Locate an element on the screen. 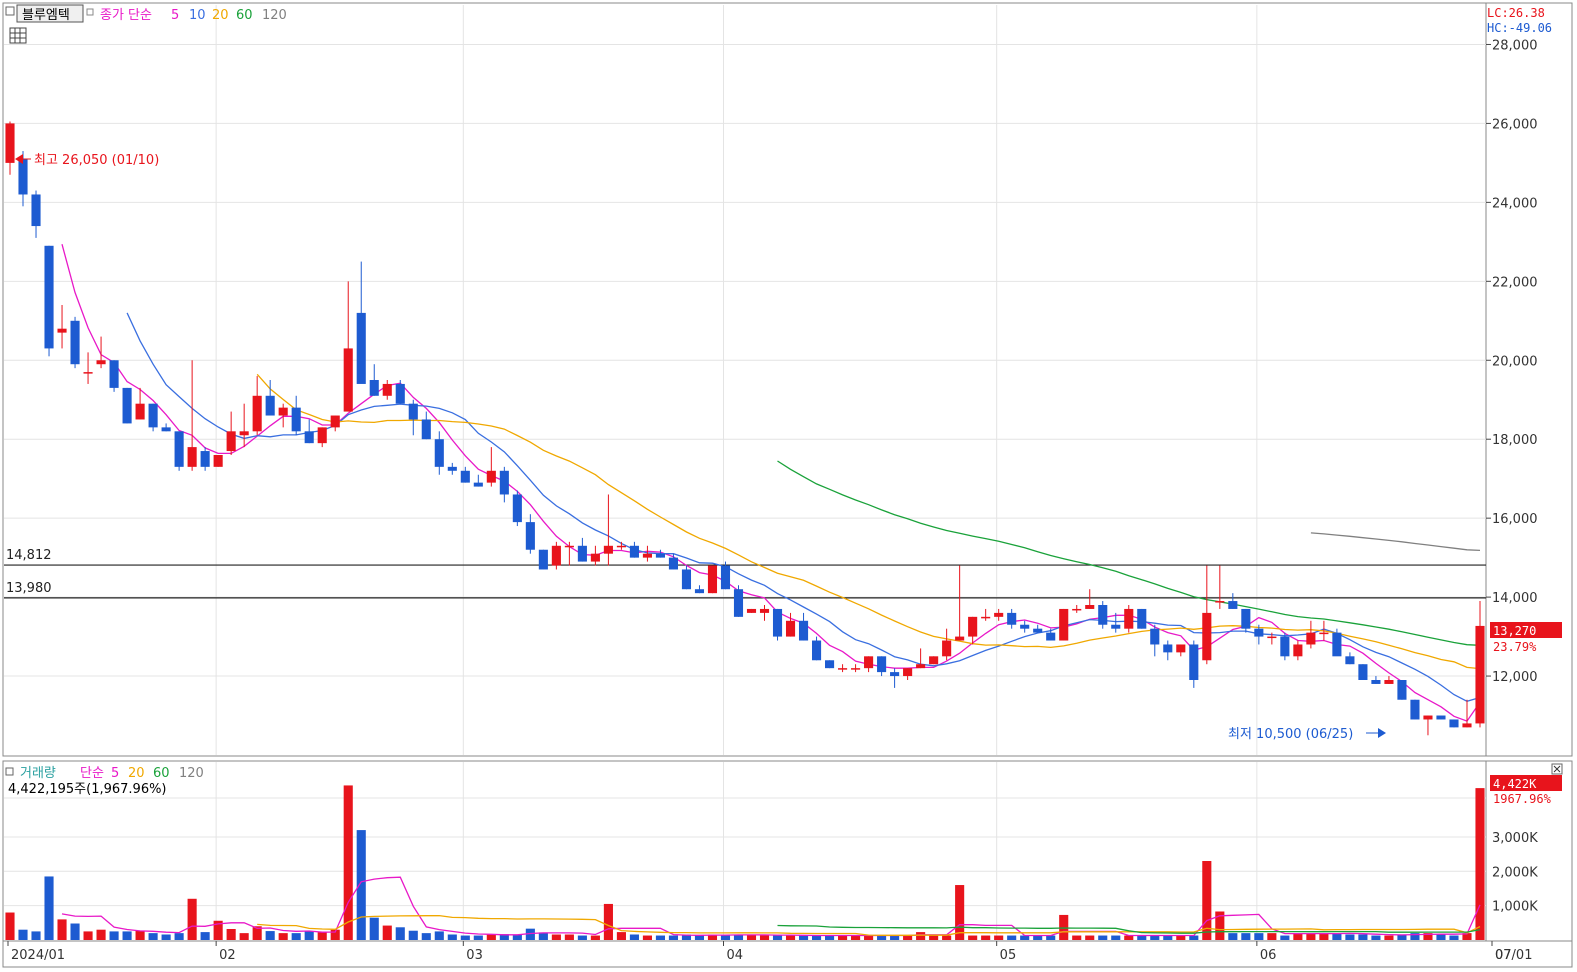 The height and width of the screenshot is (972, 1577). volume-tick-label: 3,000K is located at coordinates (1515, 838).